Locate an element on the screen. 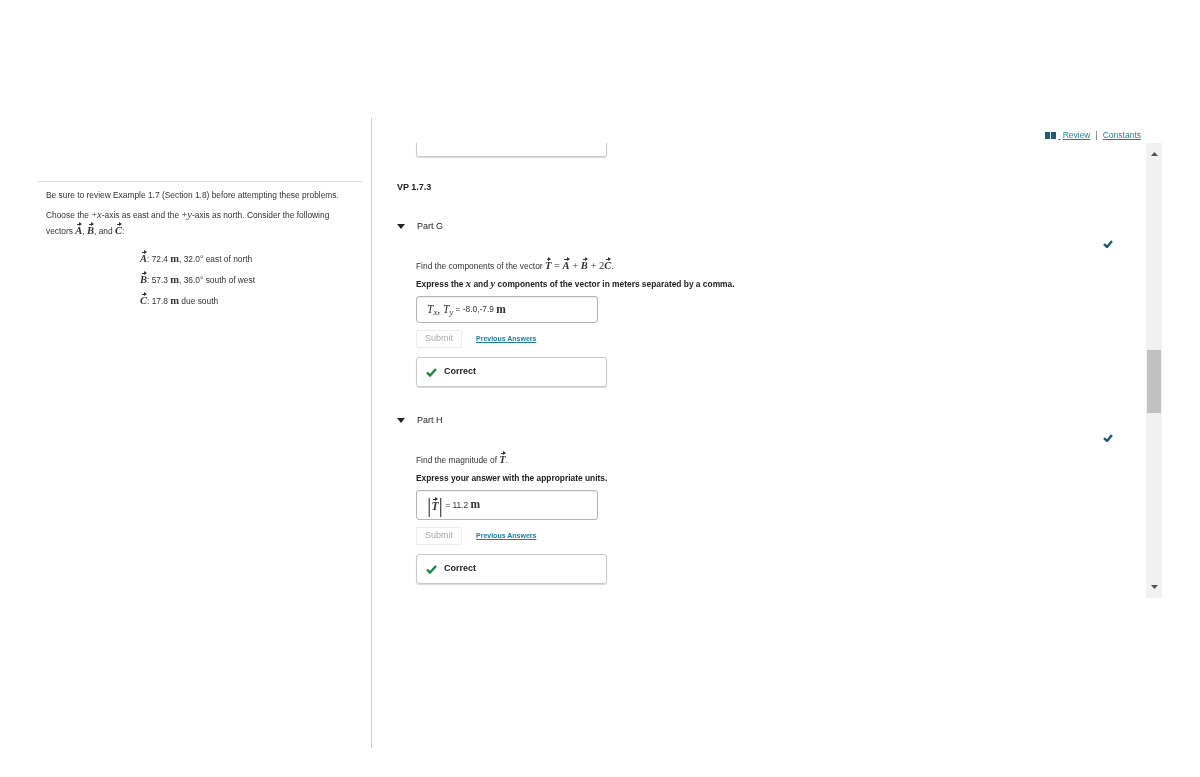 The height and width of the screenshot is (777, 1200). section-heading: VP 1.7.3 is located at coordinates (415, 187).